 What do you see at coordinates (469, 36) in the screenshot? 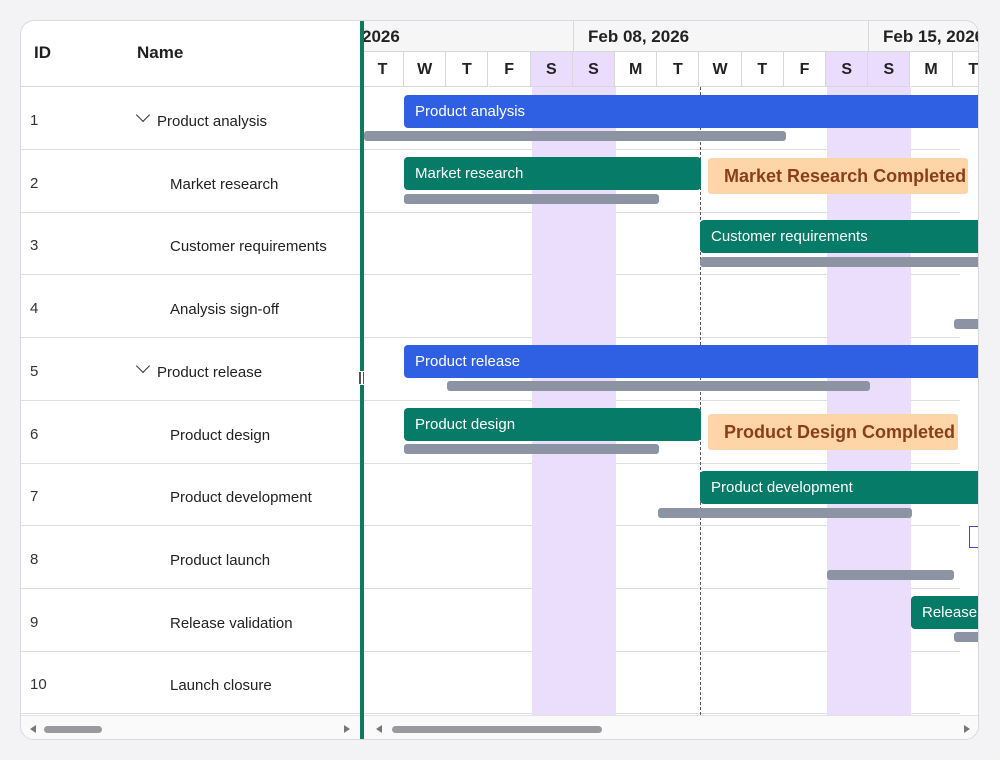
I see `timeline-week: 2026` at bounding box center [469, 36].